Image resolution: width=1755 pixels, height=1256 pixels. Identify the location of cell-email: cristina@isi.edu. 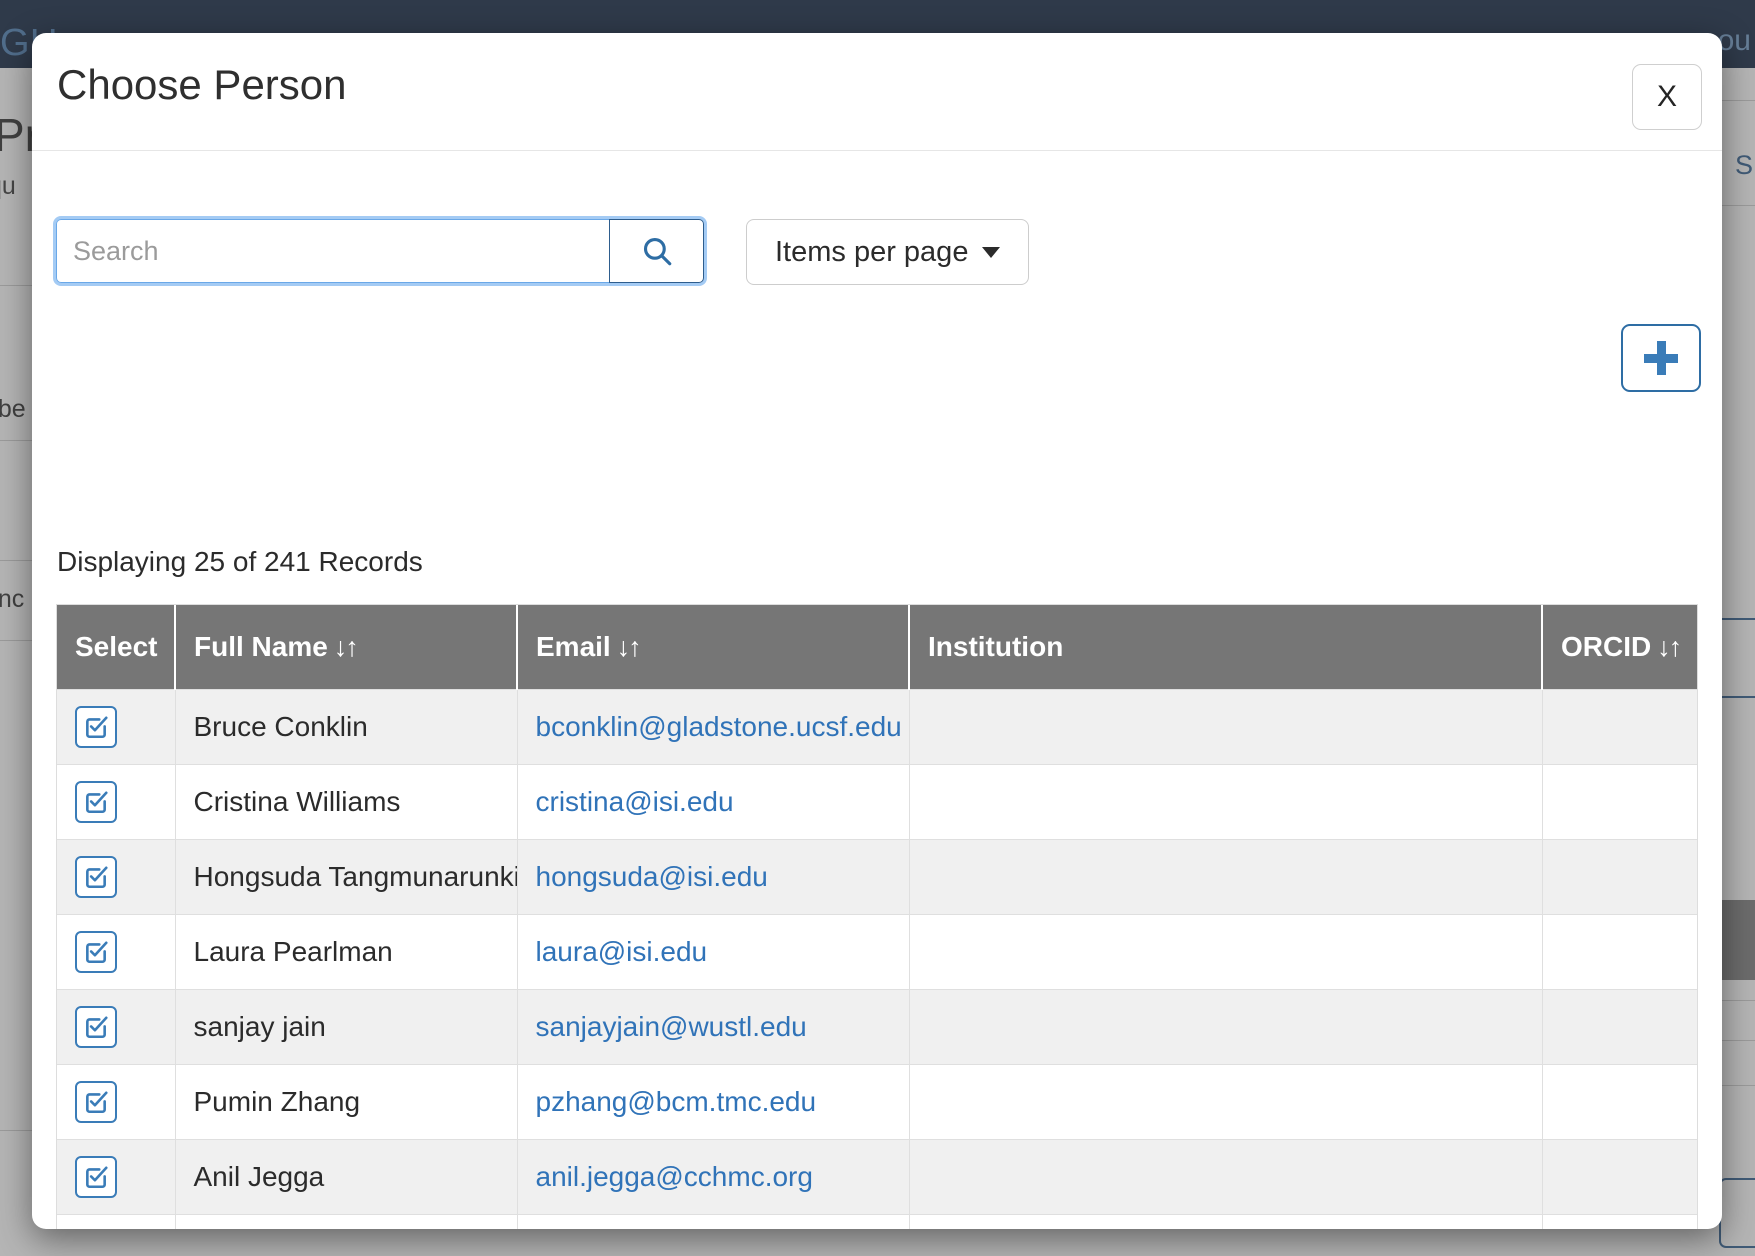
(713, 801).